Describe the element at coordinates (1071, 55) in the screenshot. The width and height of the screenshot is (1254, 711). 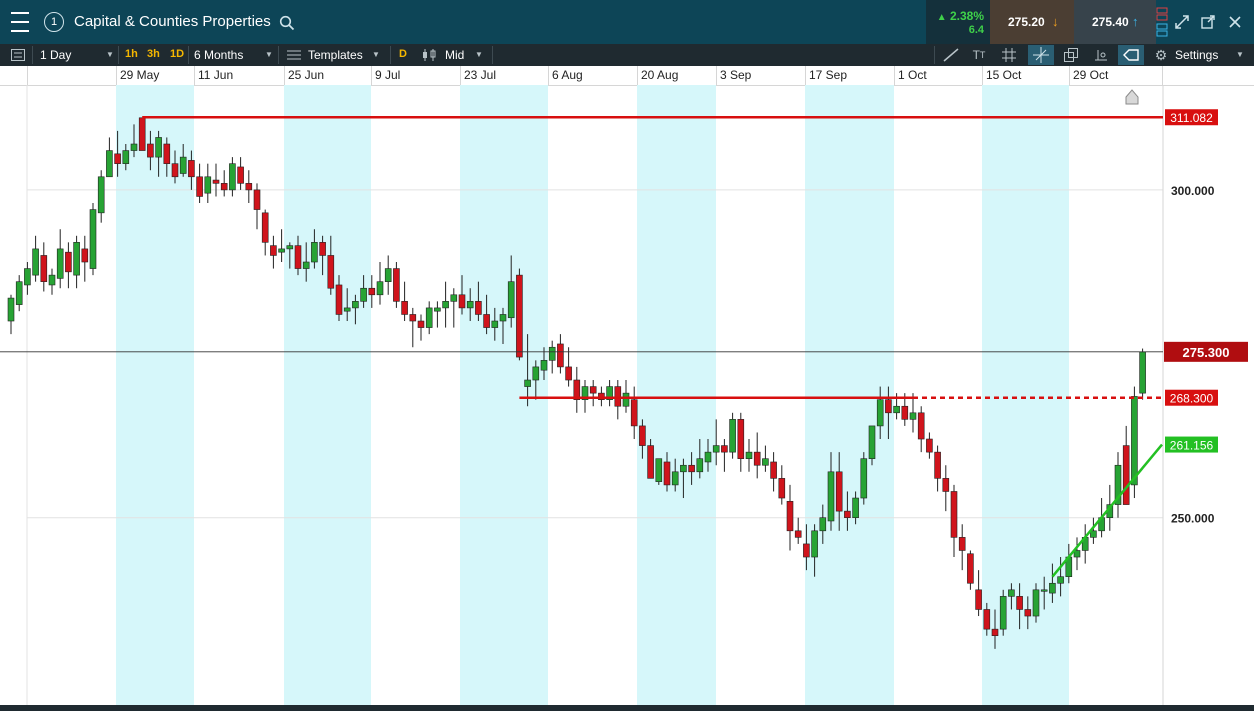
I see `layers-icon` at that location.